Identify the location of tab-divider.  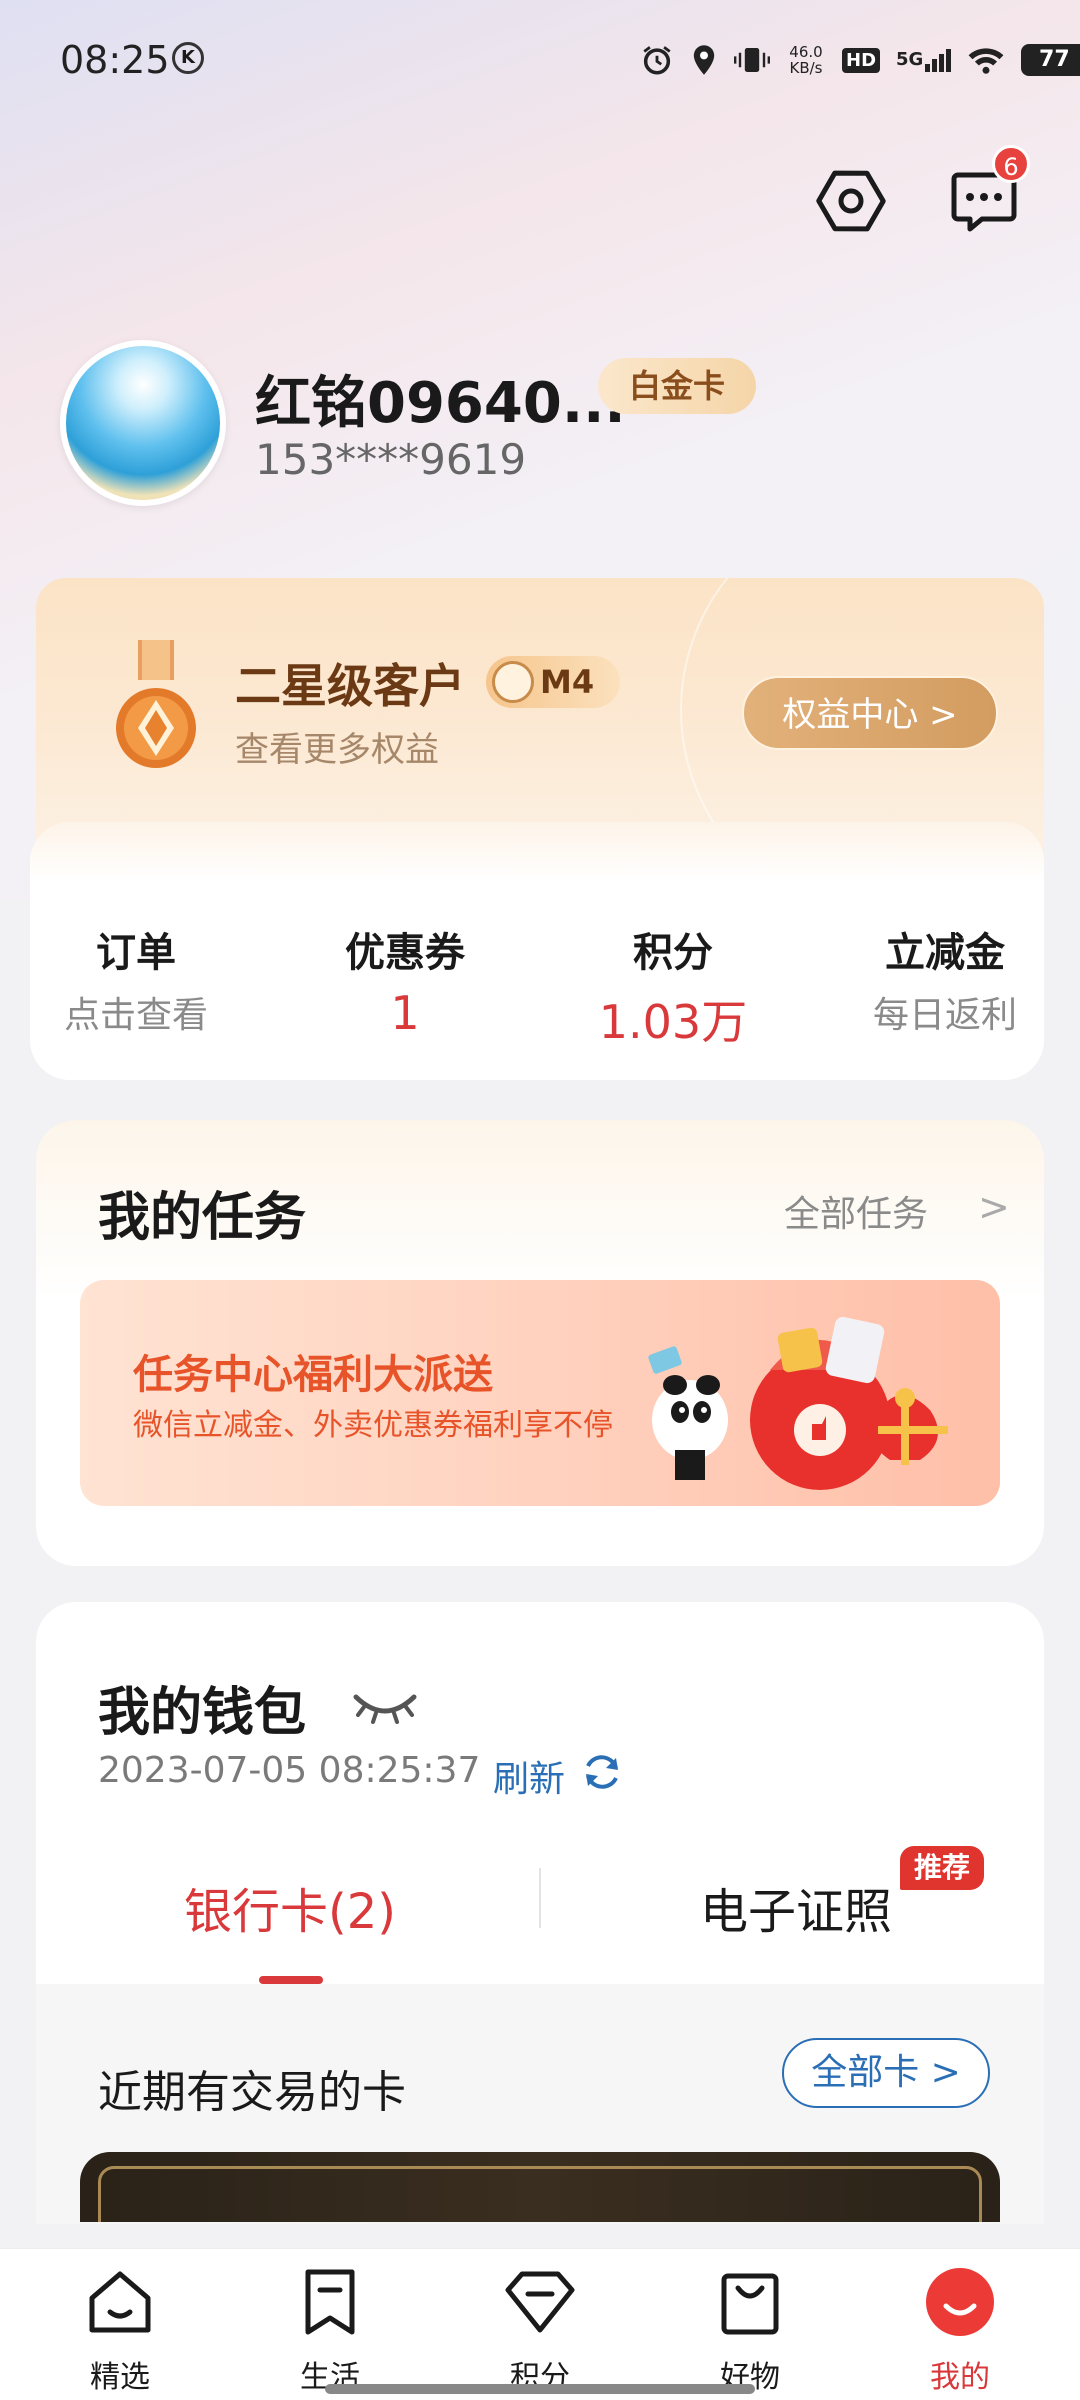
(540, 1898).